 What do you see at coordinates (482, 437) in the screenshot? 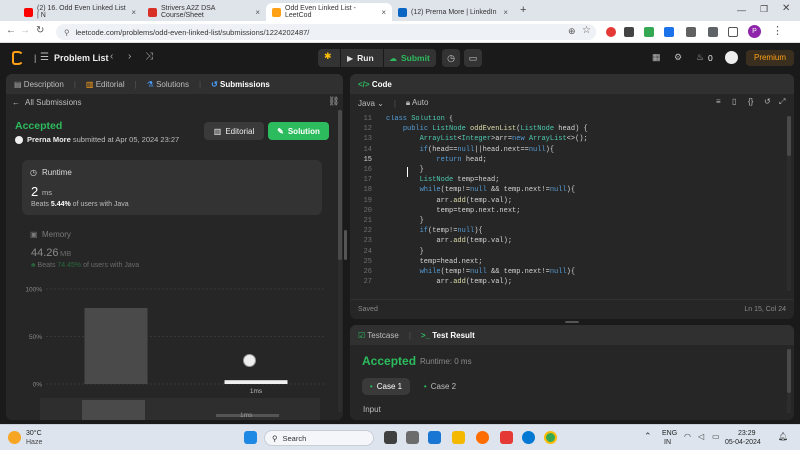
I see `firefox-icon` at bounding box center [482, 437].